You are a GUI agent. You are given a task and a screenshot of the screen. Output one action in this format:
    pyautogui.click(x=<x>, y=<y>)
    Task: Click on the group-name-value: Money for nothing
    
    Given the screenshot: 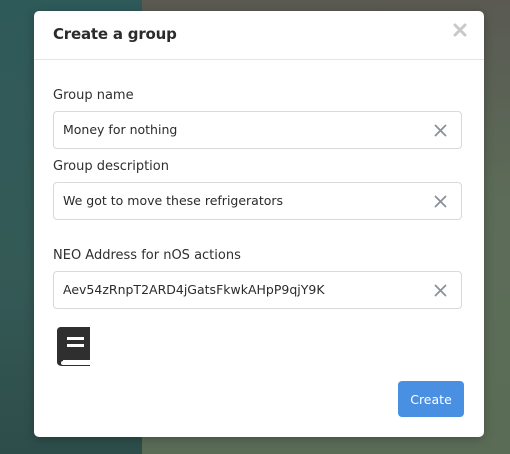 What is the action you would take?
    pyautogui.click(x=120, y=129)
    